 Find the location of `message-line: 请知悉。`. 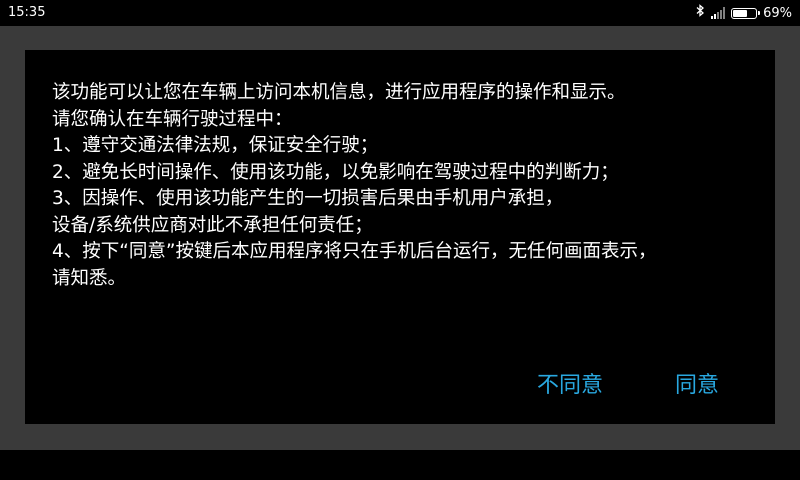

message-line: 请知悉。 is located at coordinates (89, 278).